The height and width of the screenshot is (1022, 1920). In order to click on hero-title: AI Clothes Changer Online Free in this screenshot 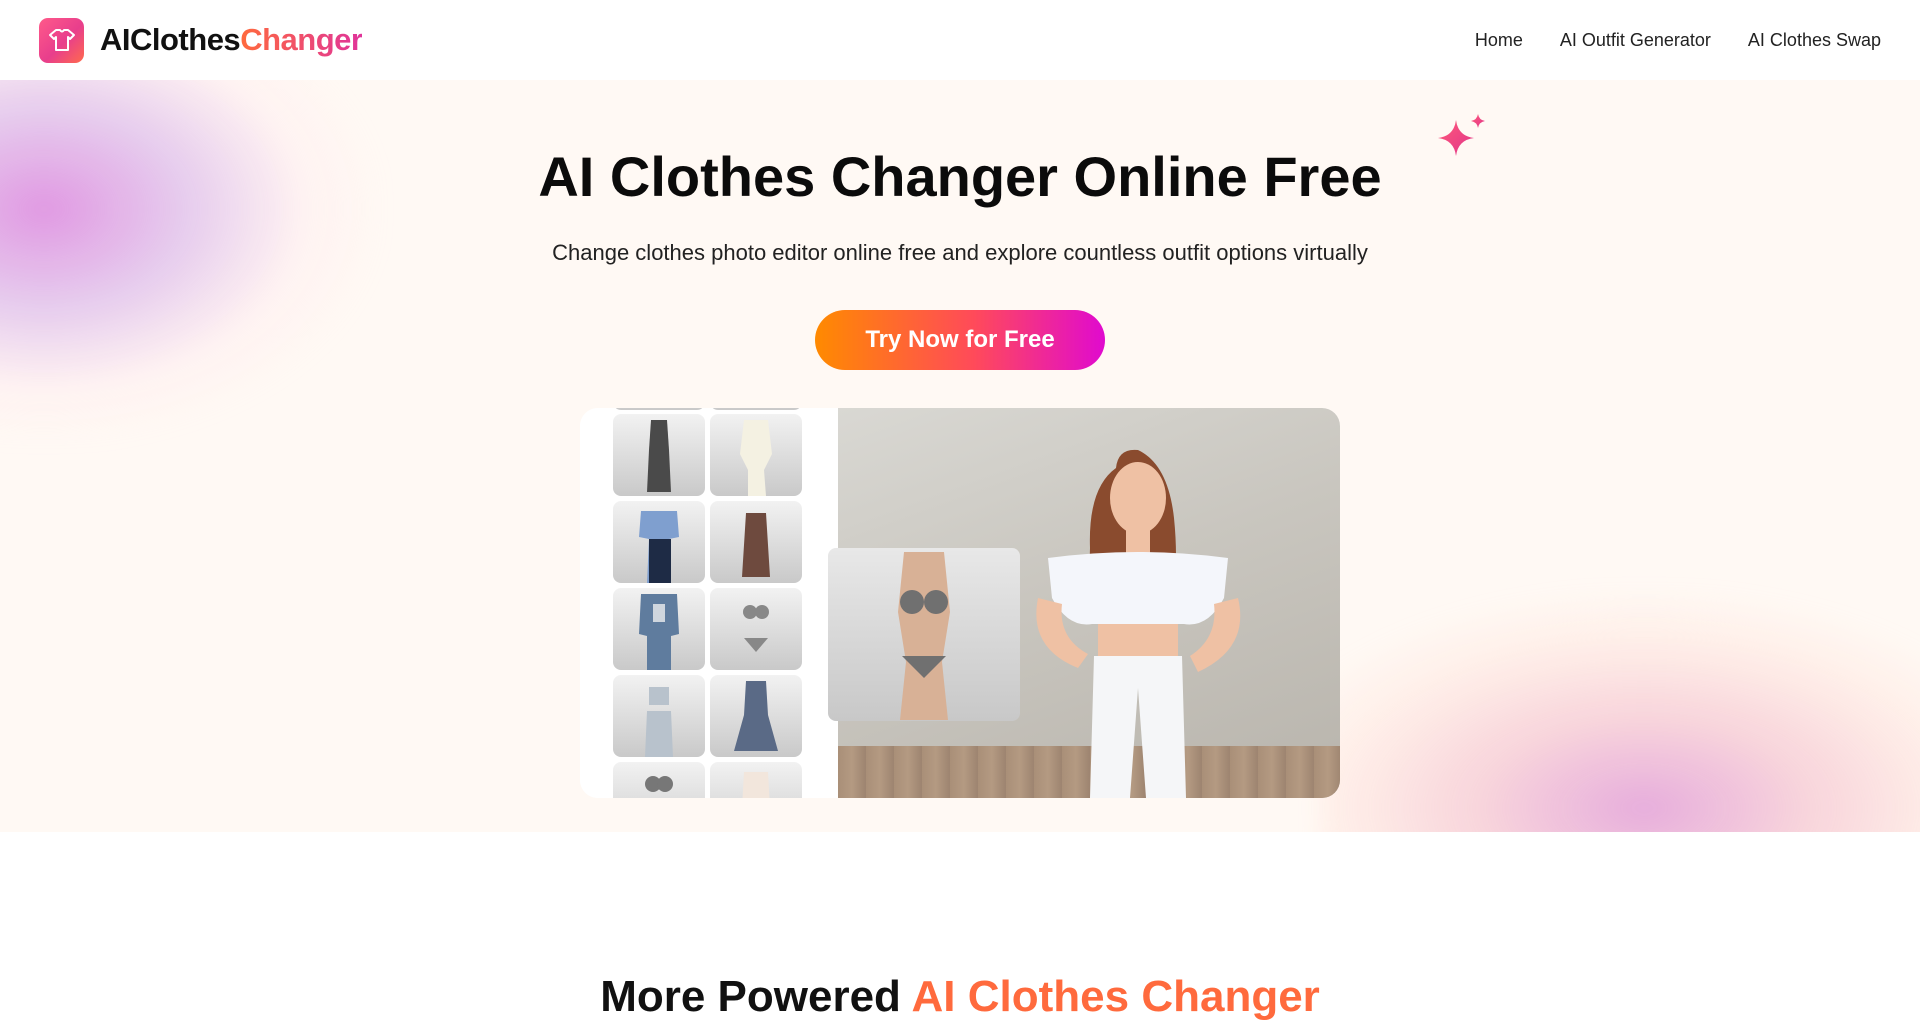, I will do `click(960, 176)`.